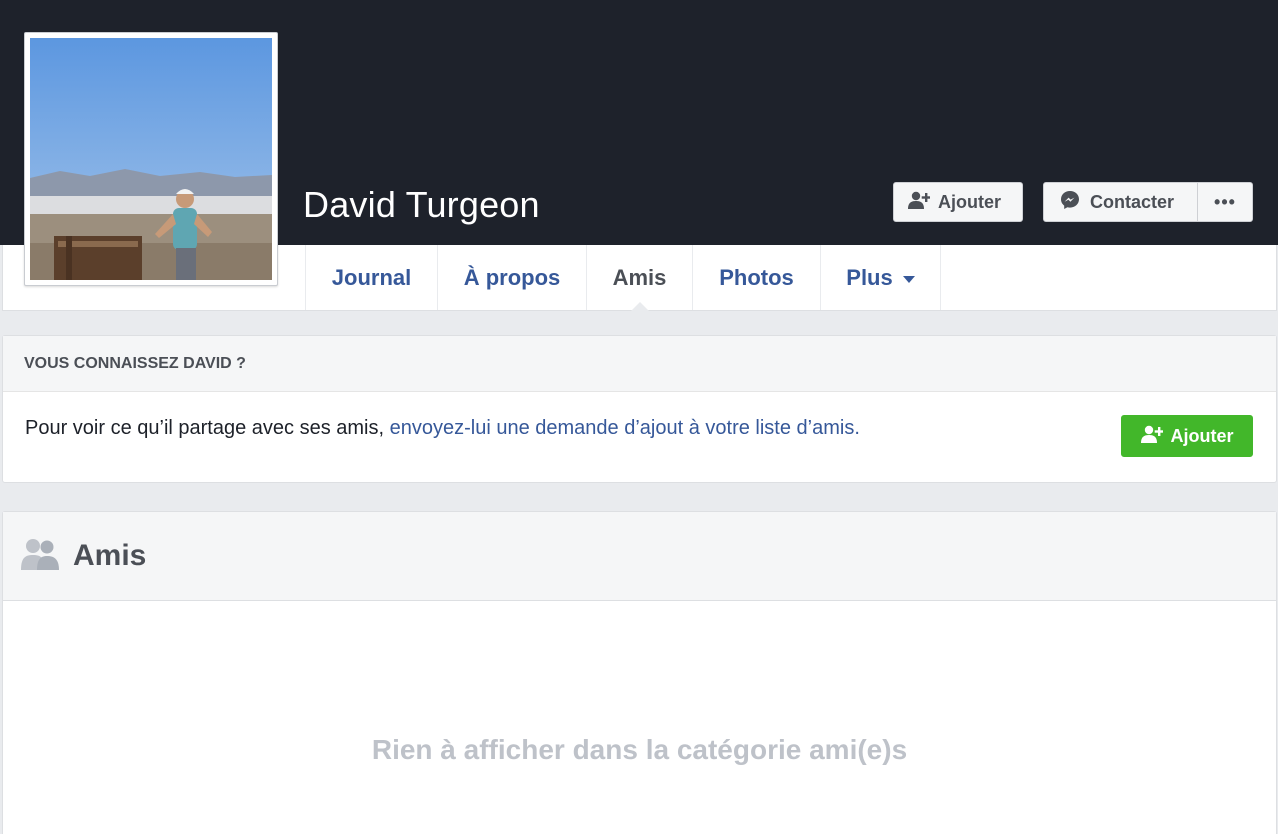 The image size is (1278, 834). Describe the element at coordinates (371, 277) in the screenshot. I see `tab-journal: Journal` at that location.